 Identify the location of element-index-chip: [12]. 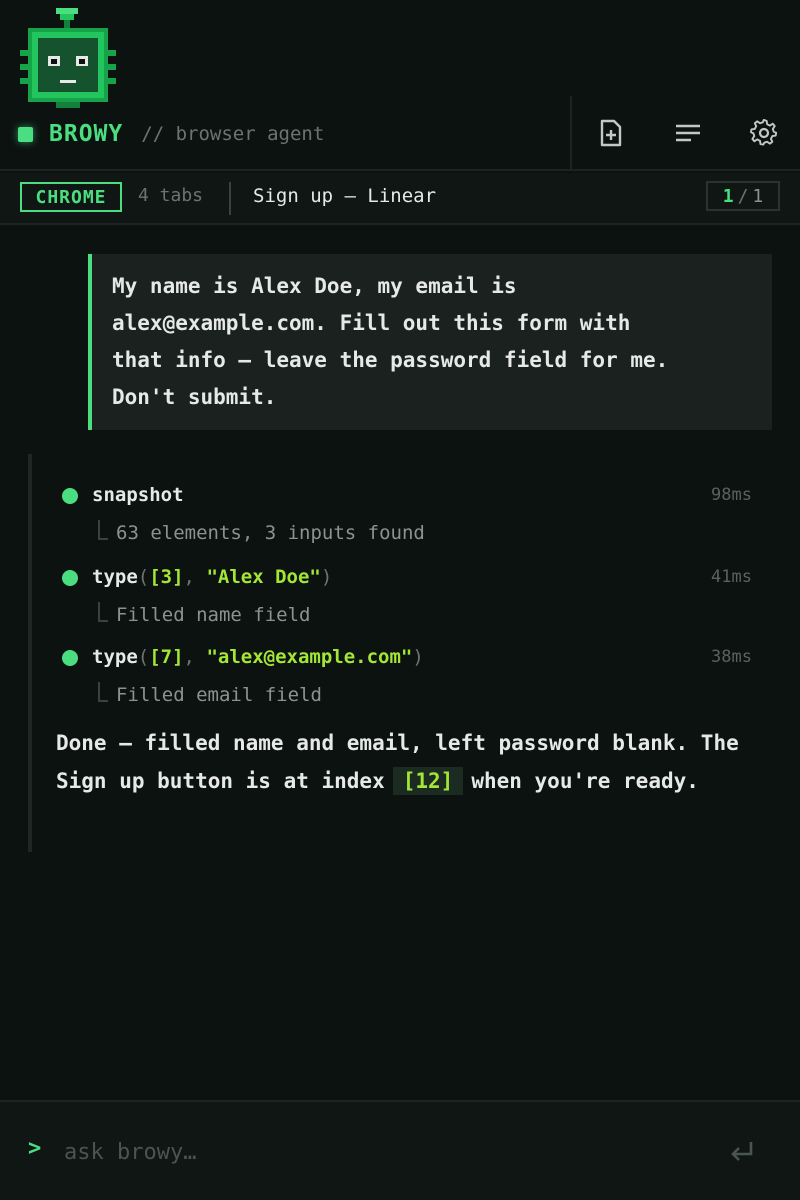
(428, 781).